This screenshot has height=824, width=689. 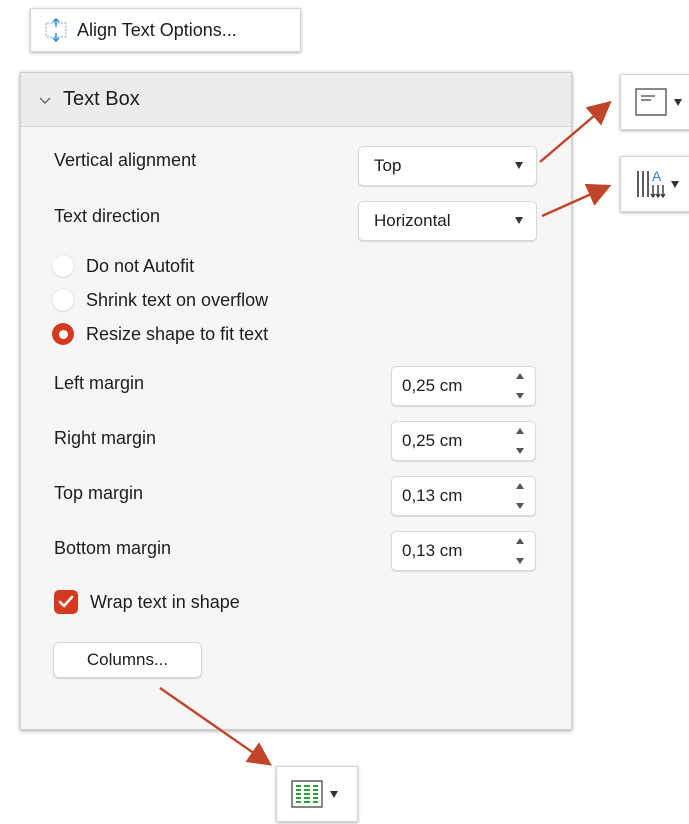 What do you see at coordinates (463, 386) in the screenshot?
I see `left-margin-stepper: 0,25 cm` at bounding box center [463, 386].